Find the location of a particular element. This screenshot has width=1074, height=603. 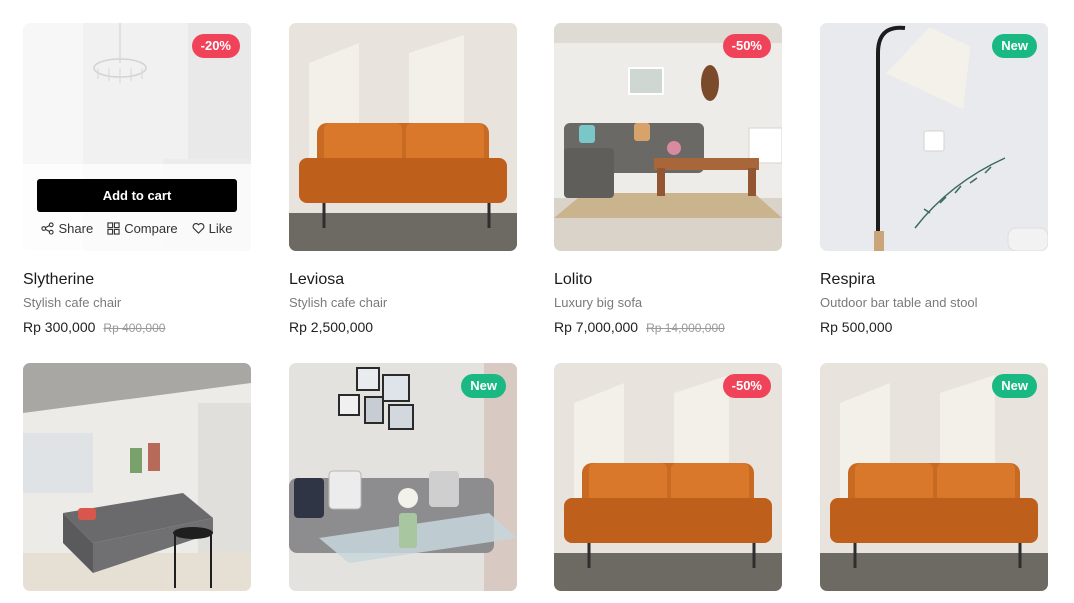

card-actions: Share Compare Like is located at coordinates (137, 228).